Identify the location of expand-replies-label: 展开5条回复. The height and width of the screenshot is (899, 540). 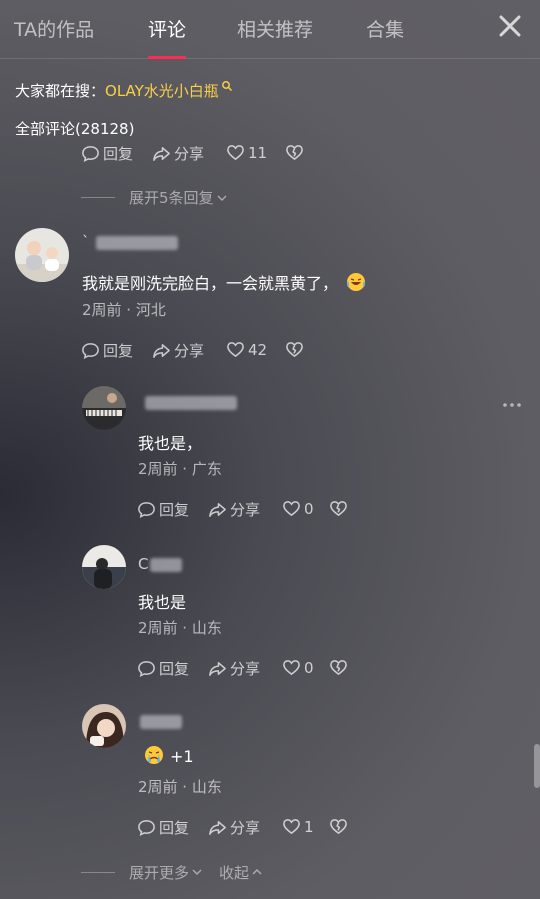
(171, 198).